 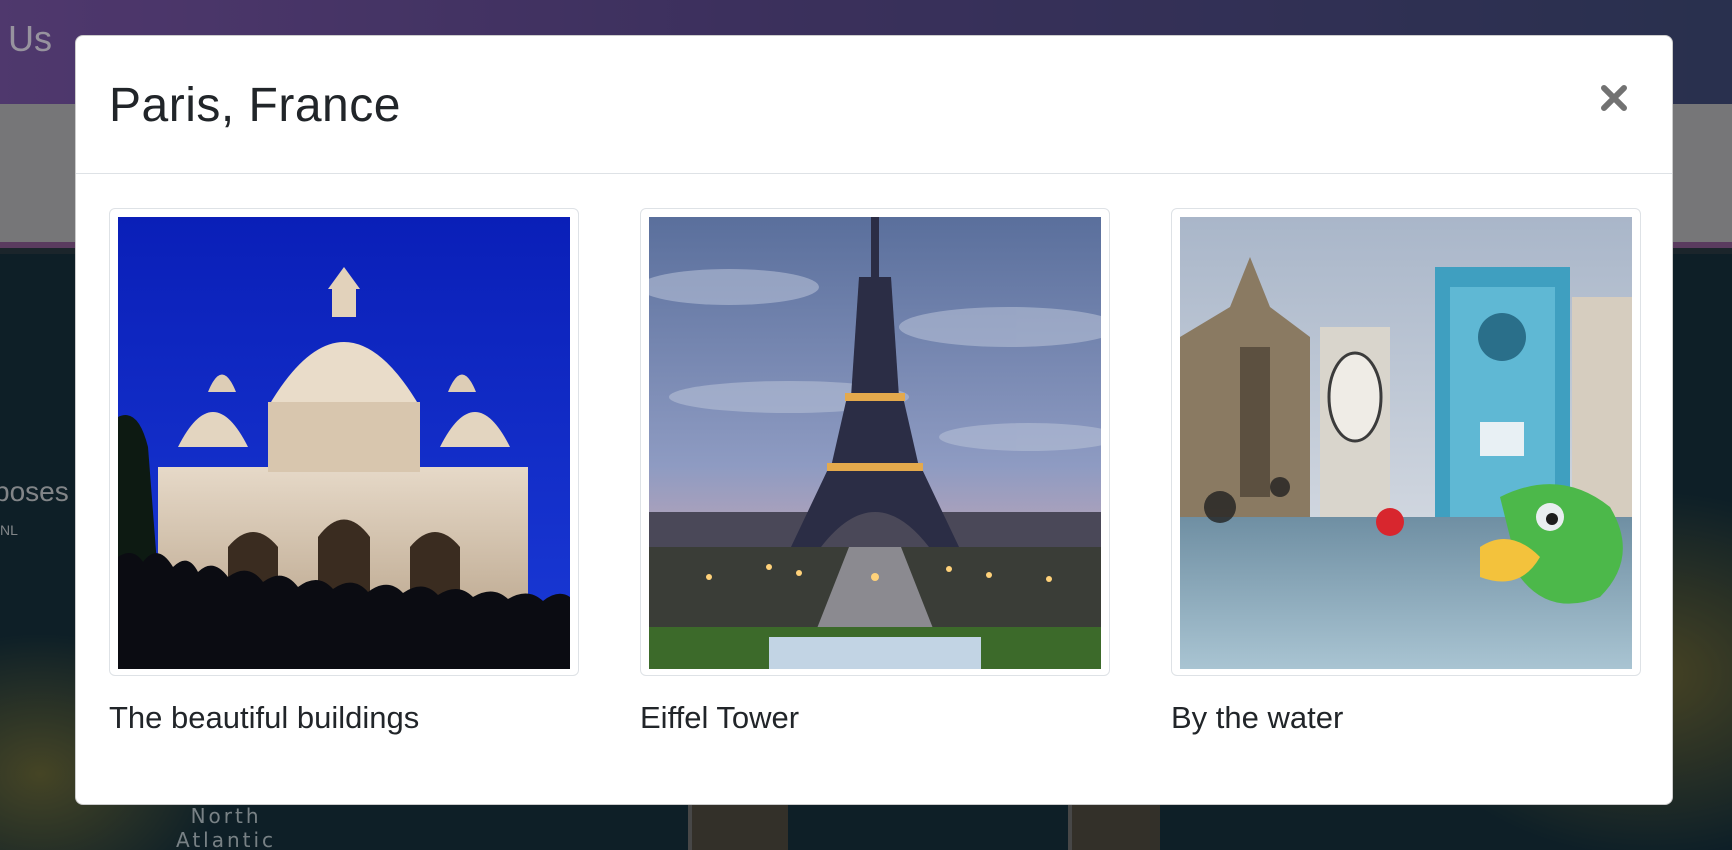 I want to click on basilica-photo, so click(x=344, y=443).